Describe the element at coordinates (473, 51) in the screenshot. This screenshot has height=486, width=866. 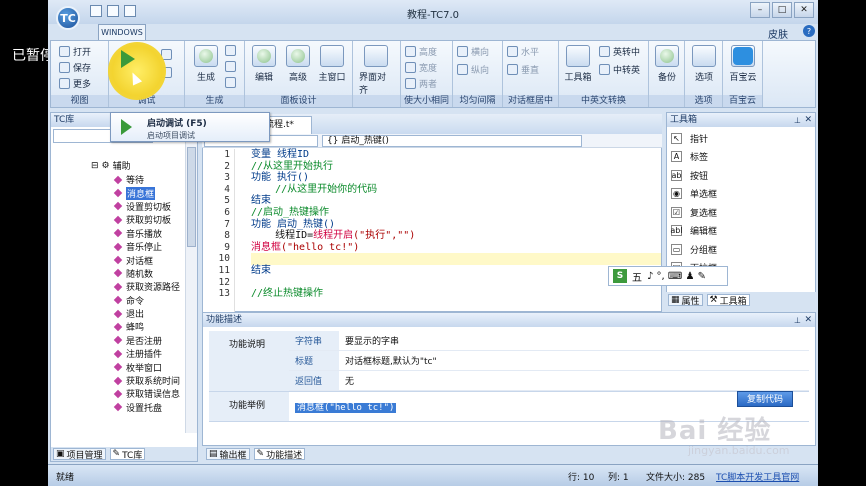
I see `horizontal-spacing-button: 横向` at that location.